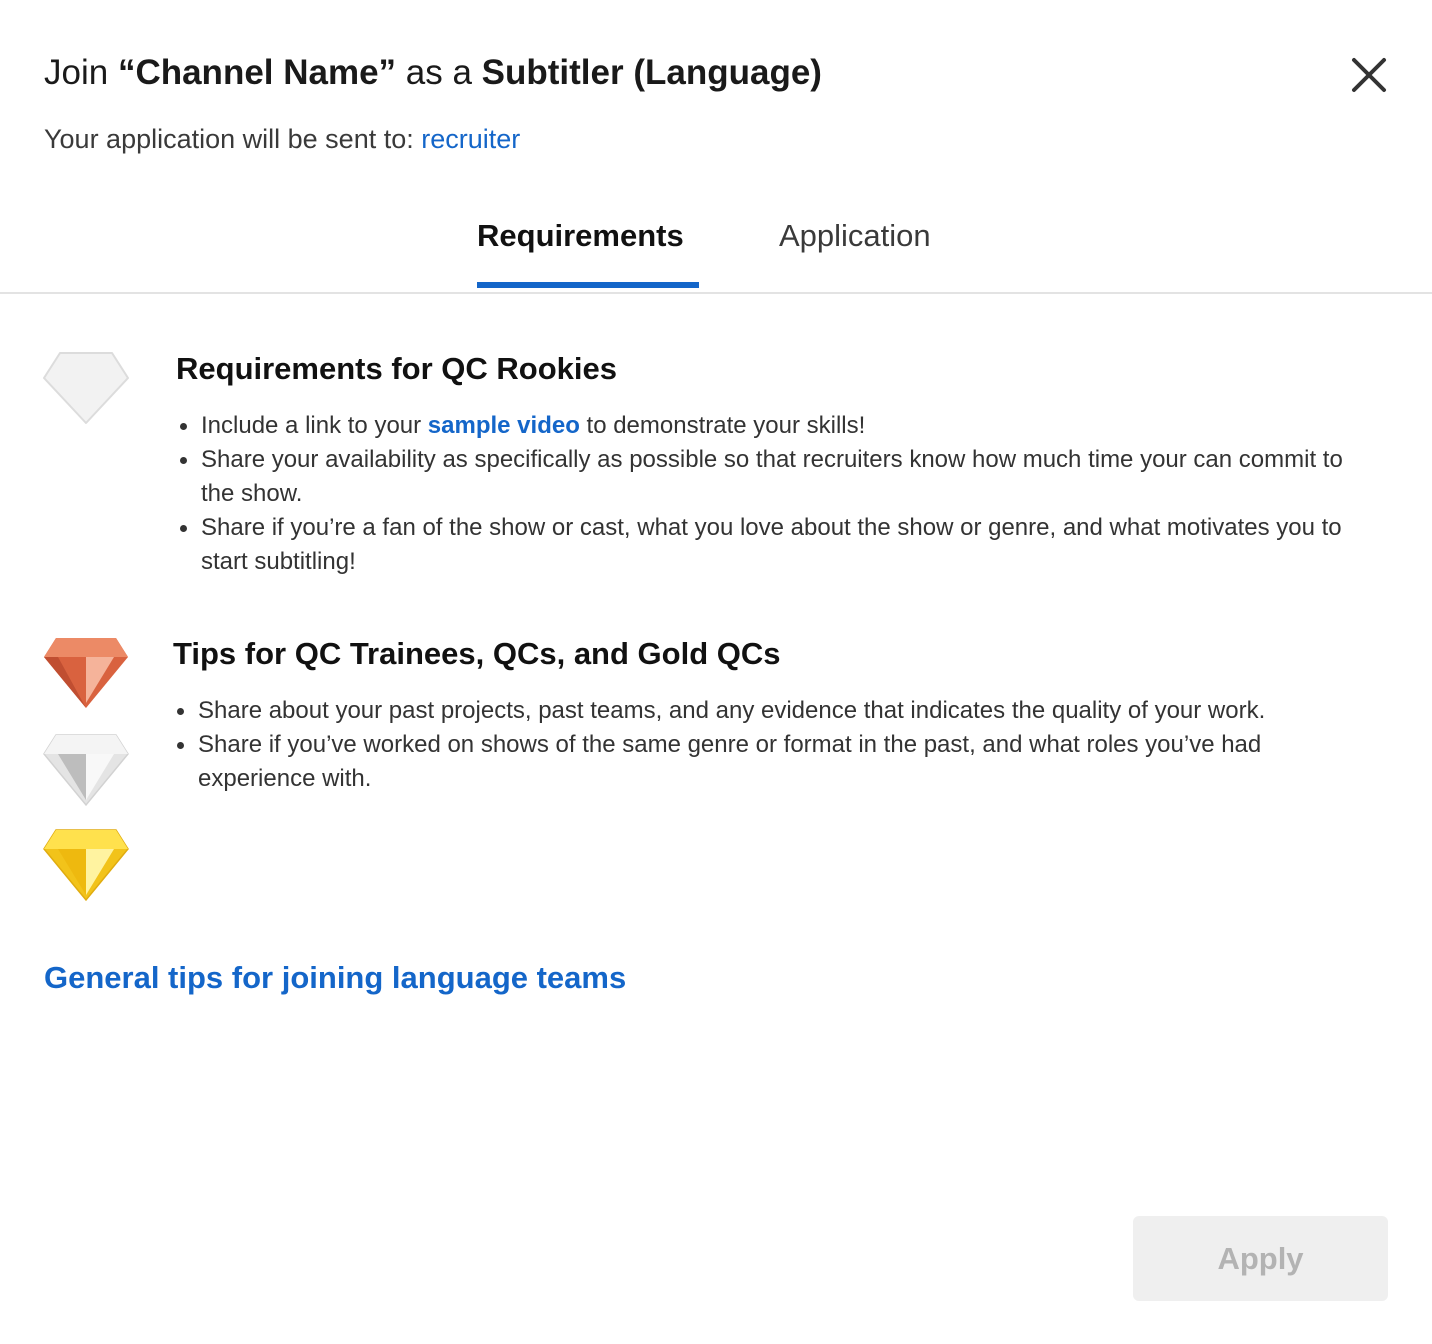 The width and height of the screenshot is (1432, 1344). I want to click on bullet-text: Include a link to your, so click(314, 425).